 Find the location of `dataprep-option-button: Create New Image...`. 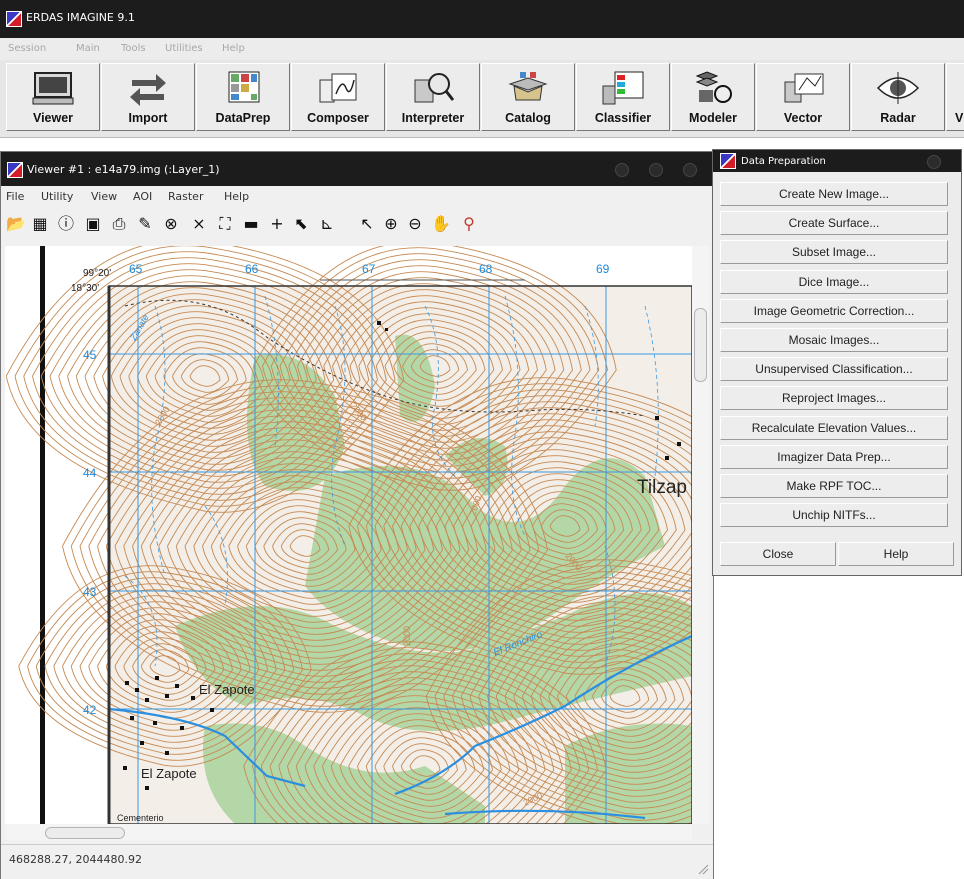

dataprep-option-button: Create New Image... is located at coordinates (834, 194).